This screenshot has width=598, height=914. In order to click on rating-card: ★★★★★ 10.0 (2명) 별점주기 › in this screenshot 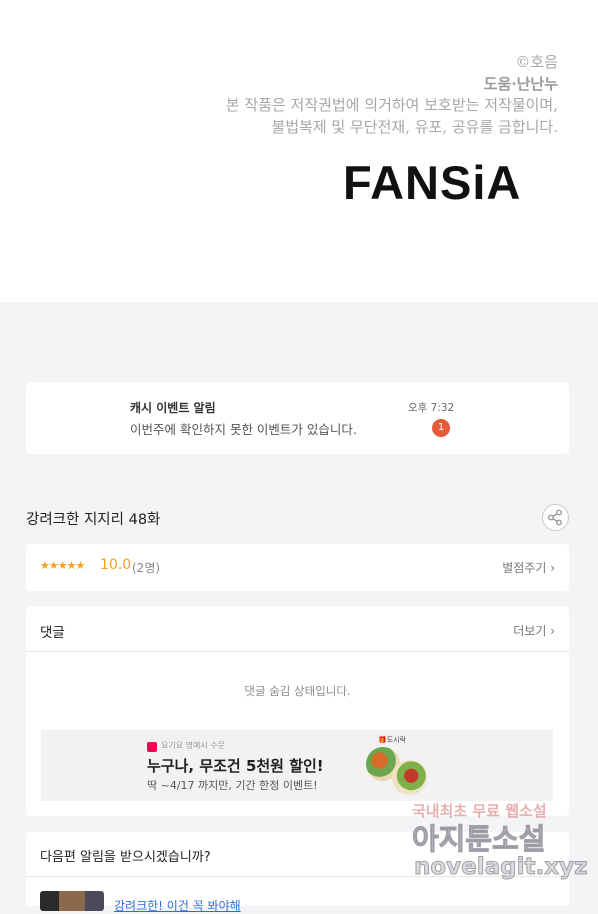, I will do `click(297, 567)`.